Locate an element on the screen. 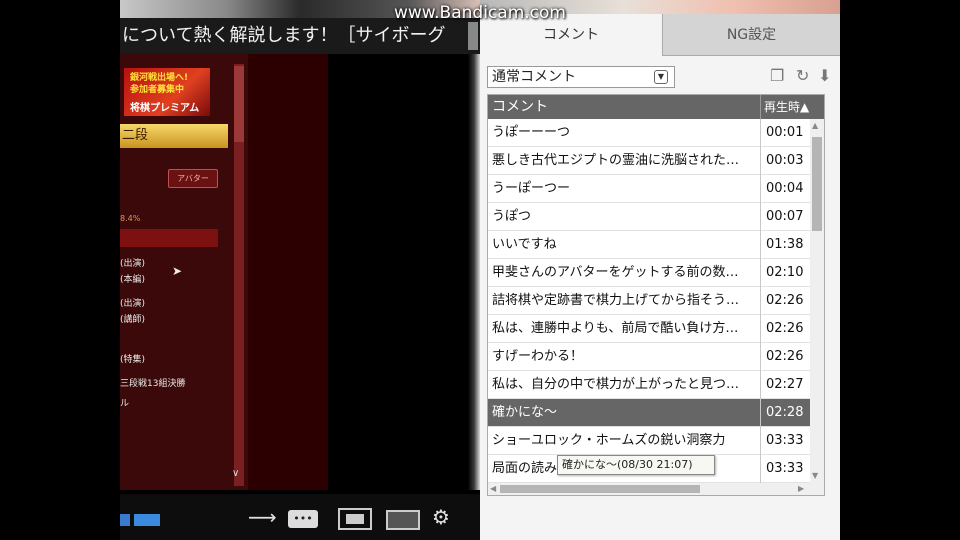 Image resolution: width=960 pixels, height=540 pixels. download-icon: ⬇ is located at coordinates (824, 76).